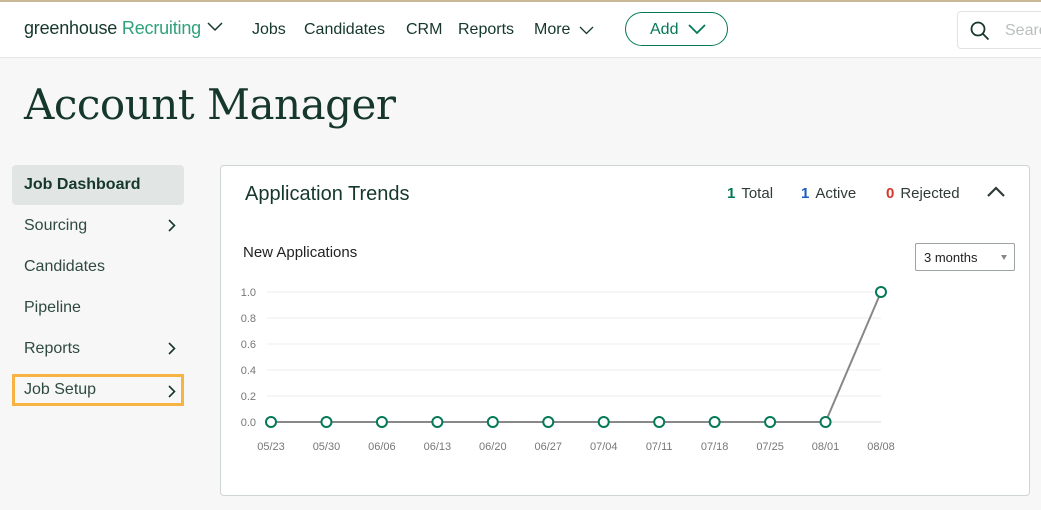 The image size is (1041, 510). I want to click on x-tick-label: 07/18, so click(715, 447).